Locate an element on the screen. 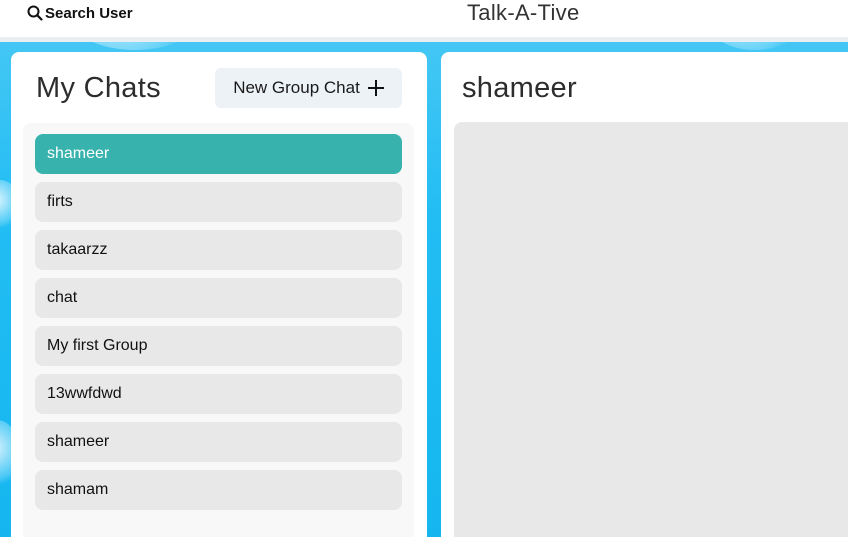 This screenshot has width=848, height=537. chat-list-item: takaarzz is located at coordinates (218, 250).